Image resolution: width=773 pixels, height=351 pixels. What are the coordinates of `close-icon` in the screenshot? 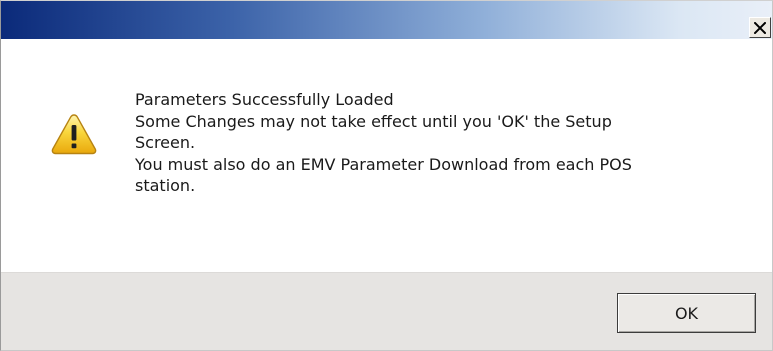 It's located at (760, 27).